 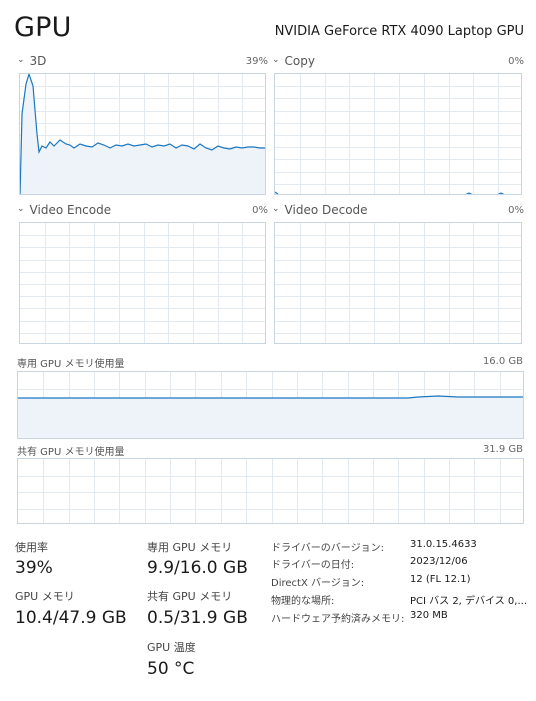 What do you see at coordinates (171, 669) in the screenshot?
I see `gpu-temperature-value: 50 °C` at bounding box center [171, 669].